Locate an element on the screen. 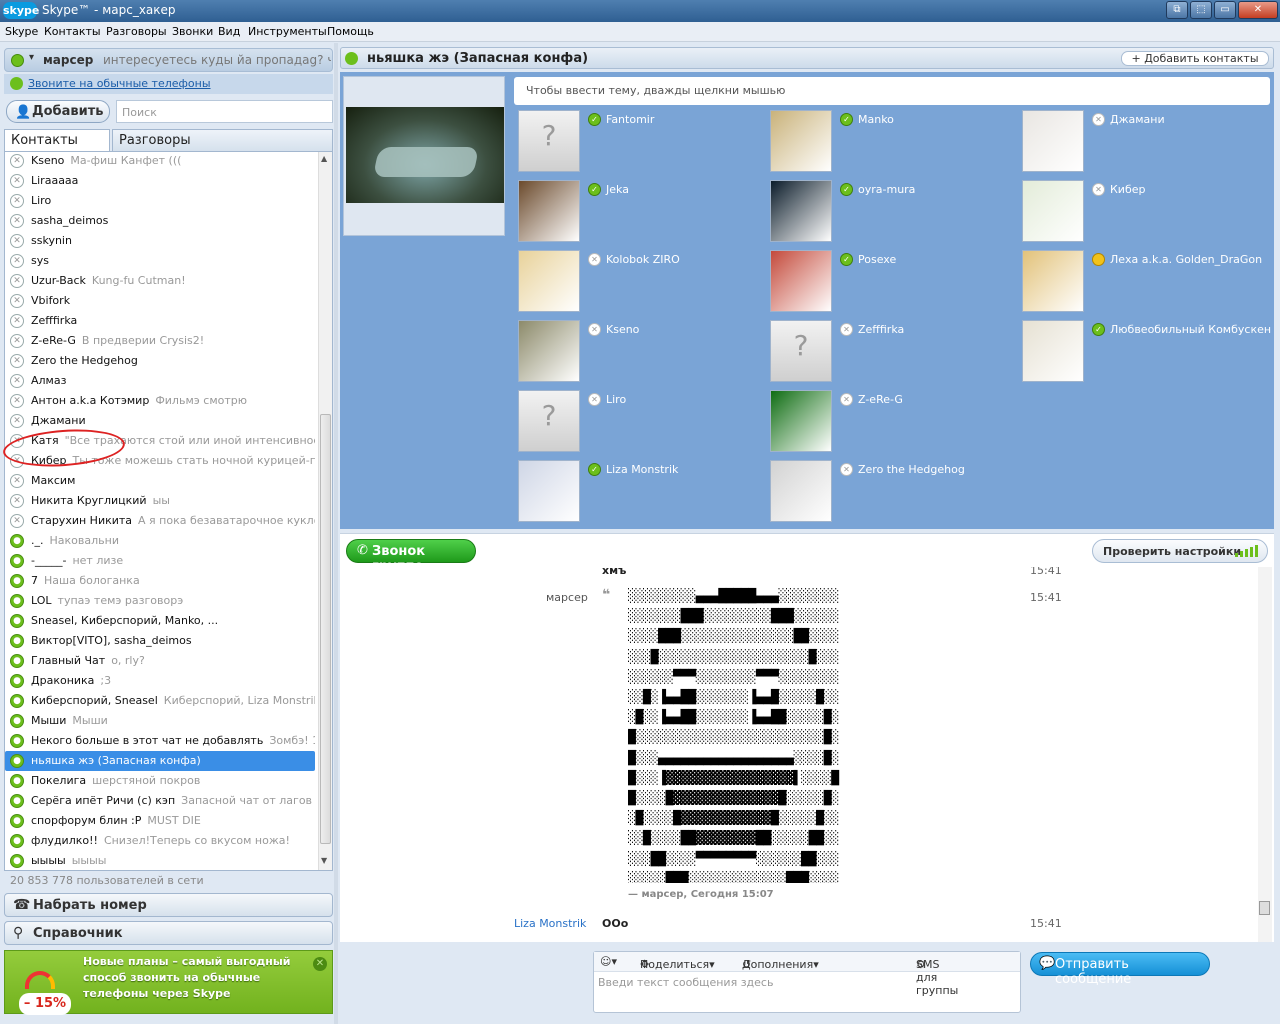 Image resolution: width=1280 pixels, height=1024 pixels. add-contact-button: 👤 Добавить is located at coordinates (58, 111).